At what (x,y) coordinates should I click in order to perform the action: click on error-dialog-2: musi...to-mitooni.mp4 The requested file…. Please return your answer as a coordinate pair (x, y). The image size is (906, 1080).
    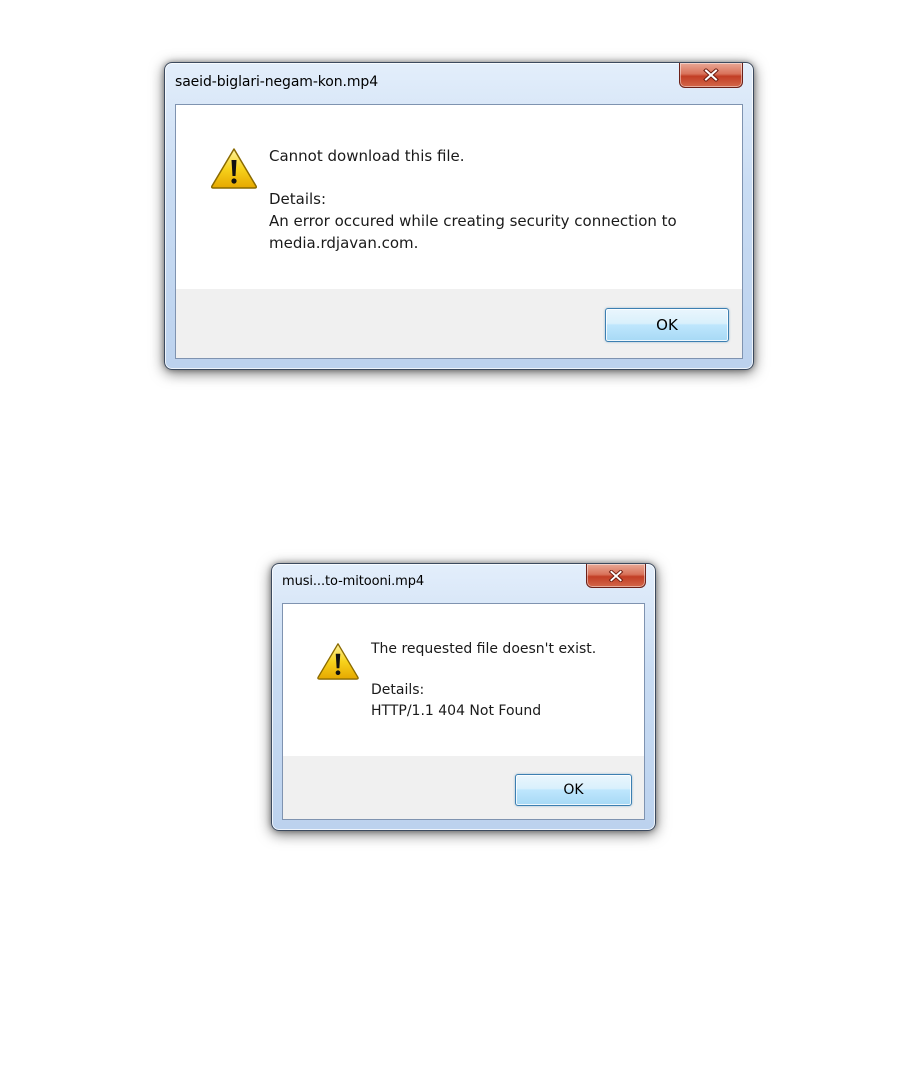
    Looking at the image, I should click on (463, 697).